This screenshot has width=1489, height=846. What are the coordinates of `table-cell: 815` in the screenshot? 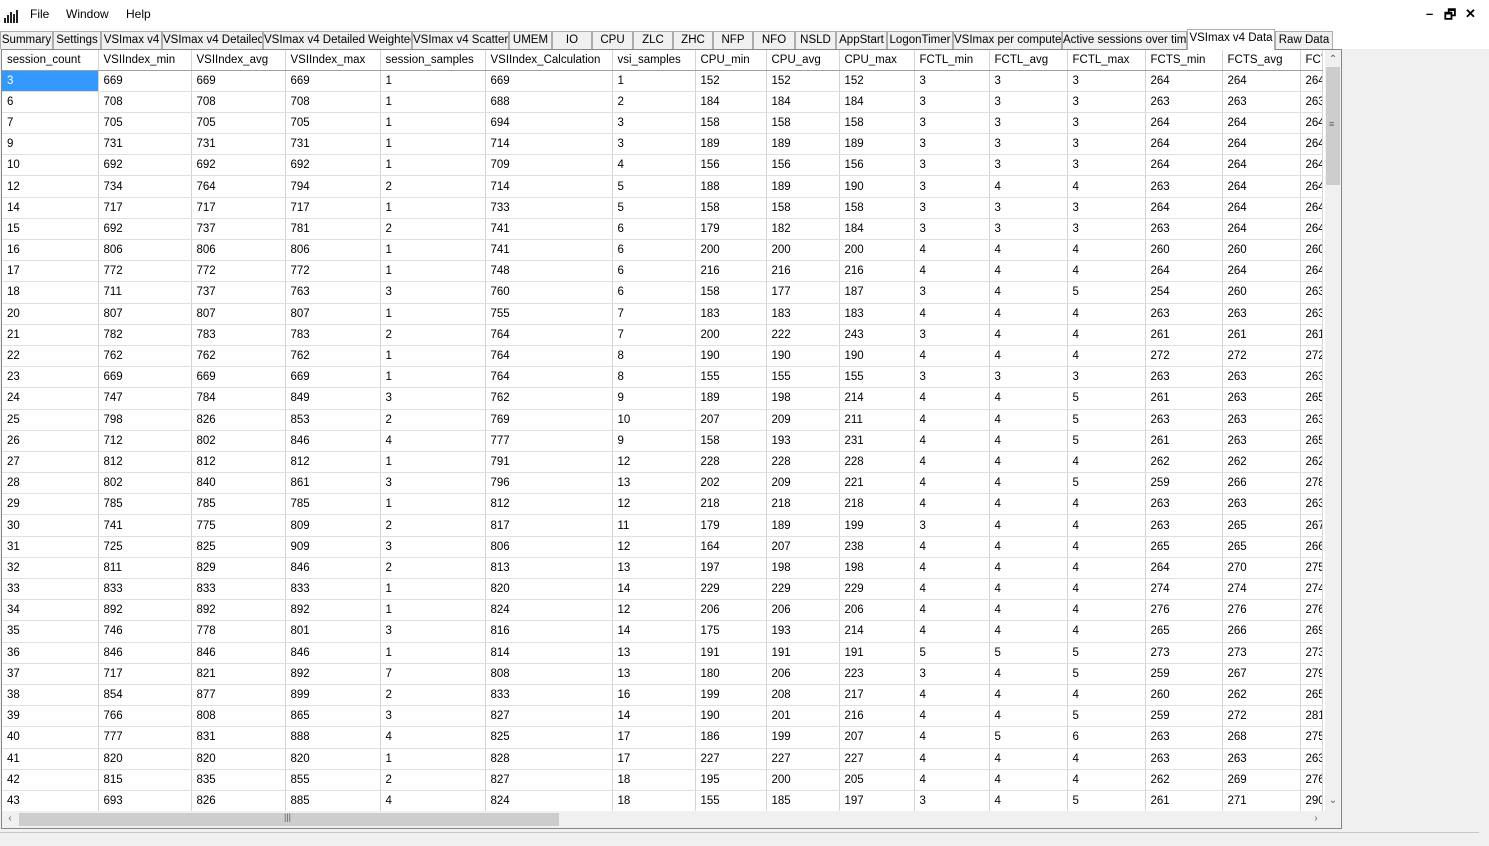 It's located at (145, 780).